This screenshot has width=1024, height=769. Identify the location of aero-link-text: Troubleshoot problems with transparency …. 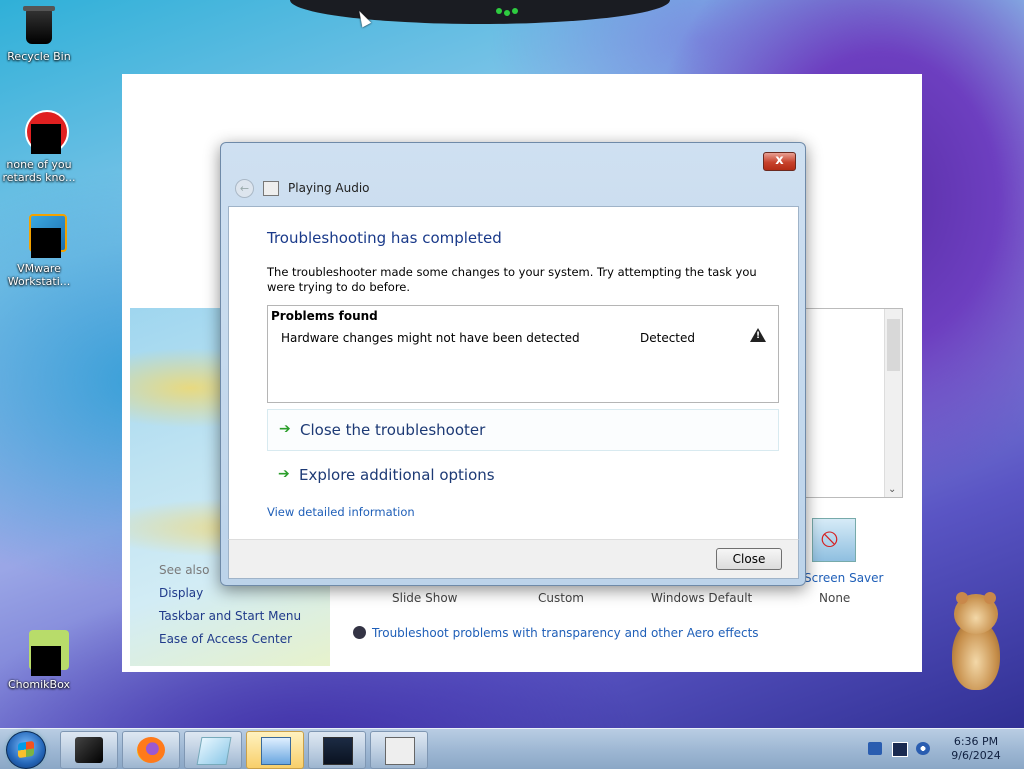
(565, 633).